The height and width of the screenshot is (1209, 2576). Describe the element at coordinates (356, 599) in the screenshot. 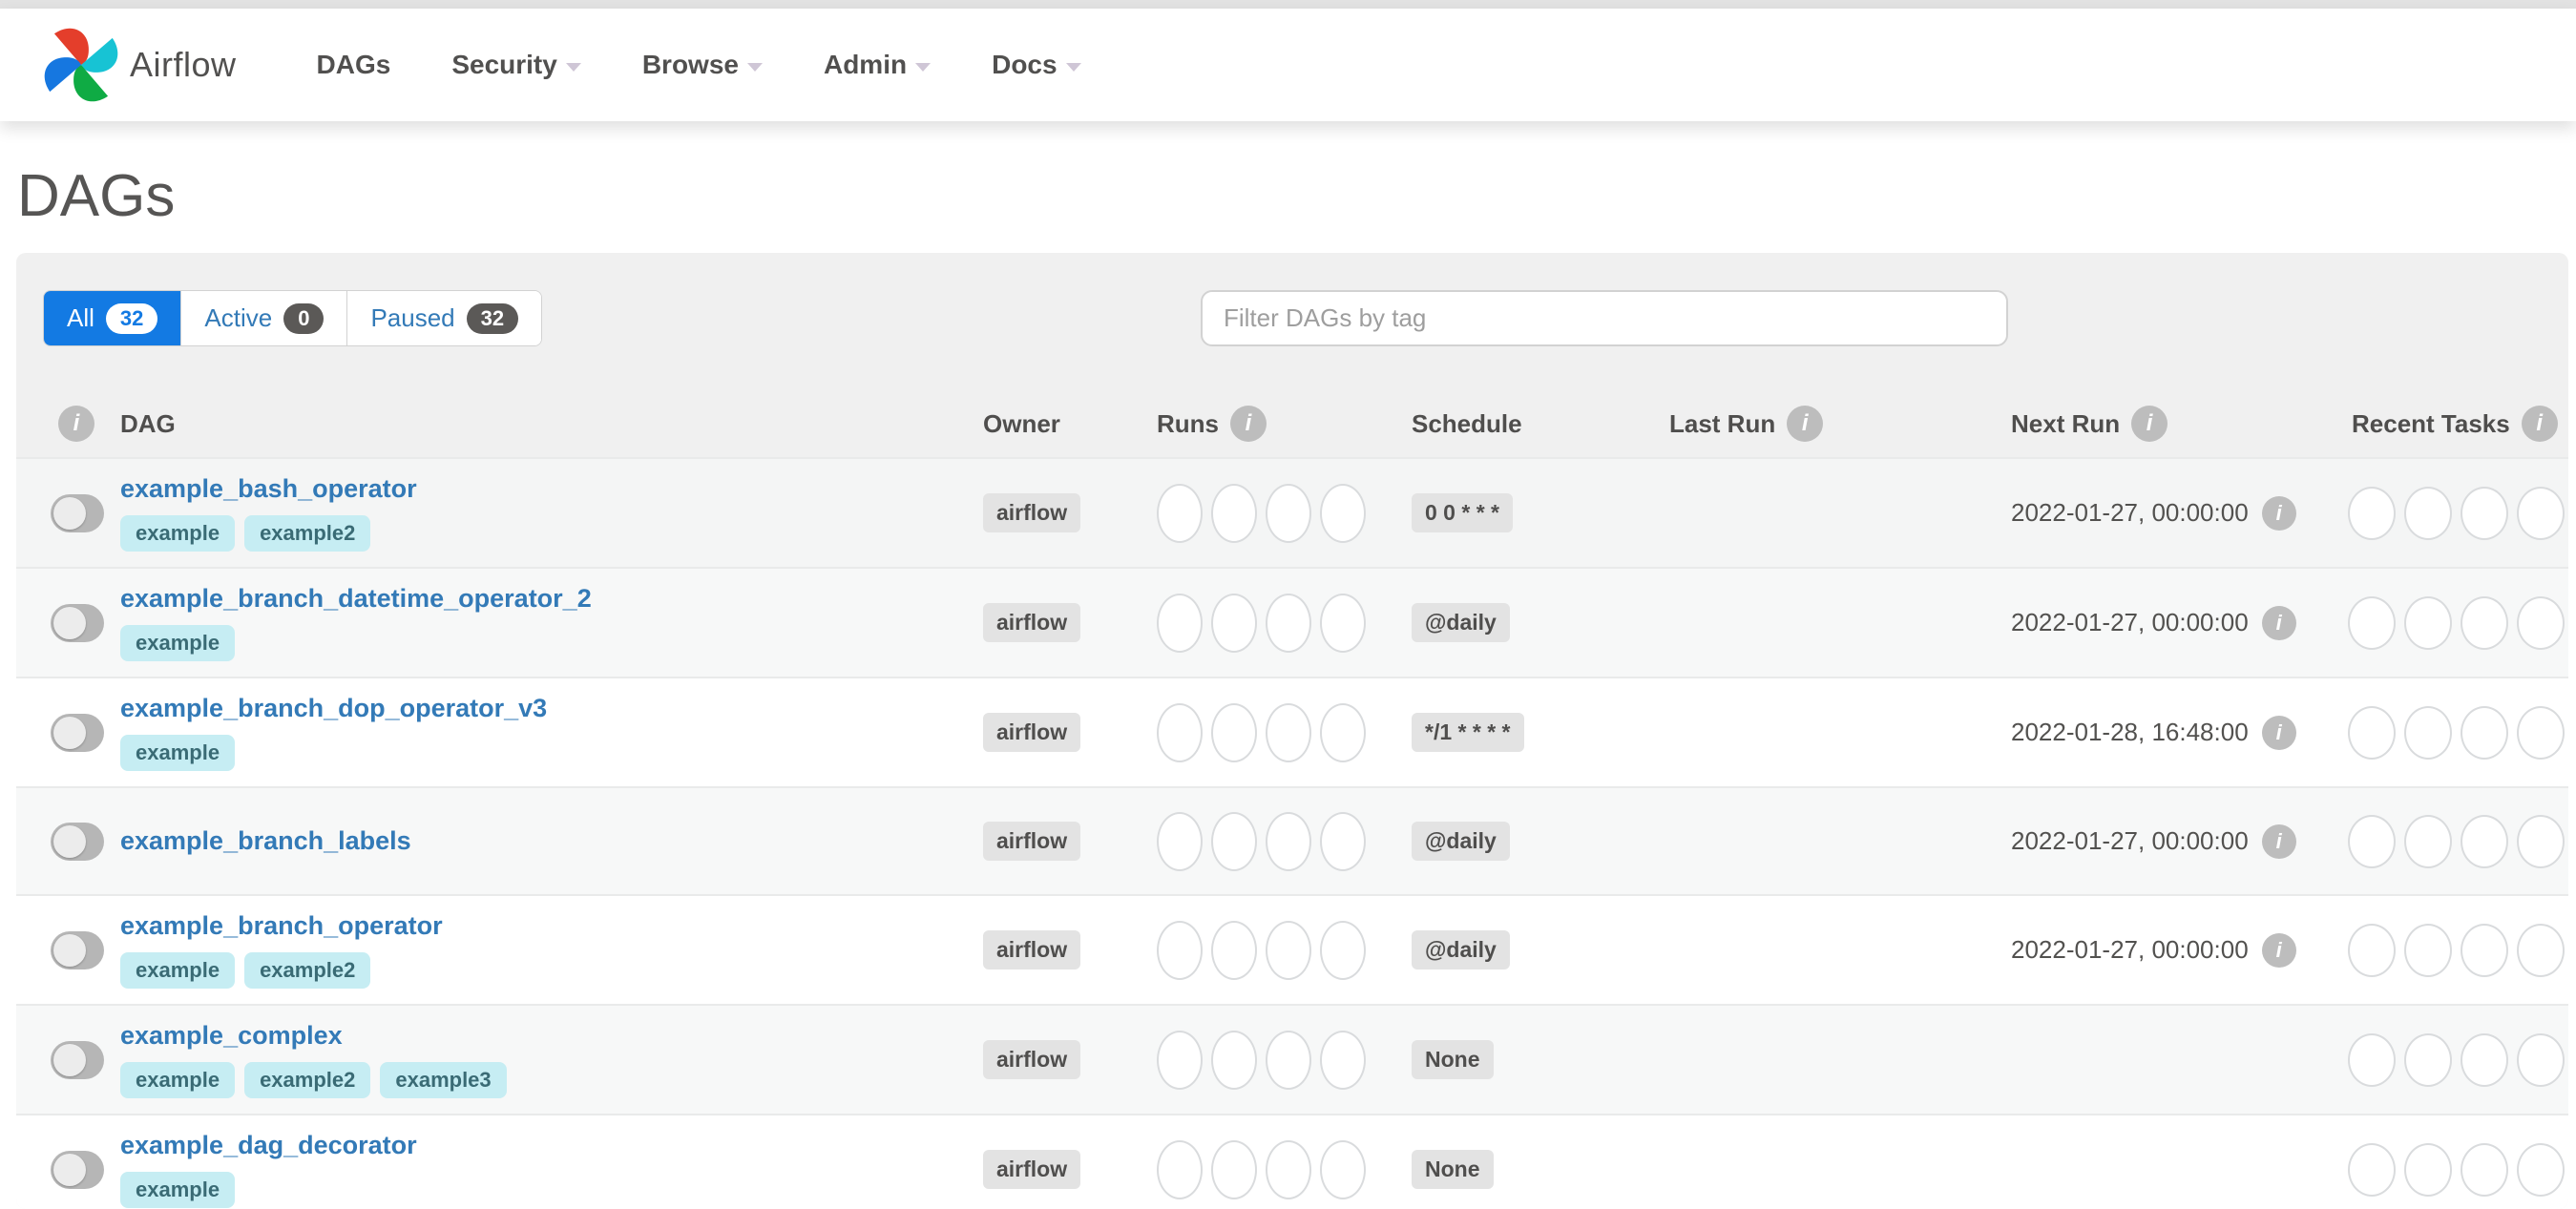

I see `dag-link: example_branch_datetime_operator_2` at that location.